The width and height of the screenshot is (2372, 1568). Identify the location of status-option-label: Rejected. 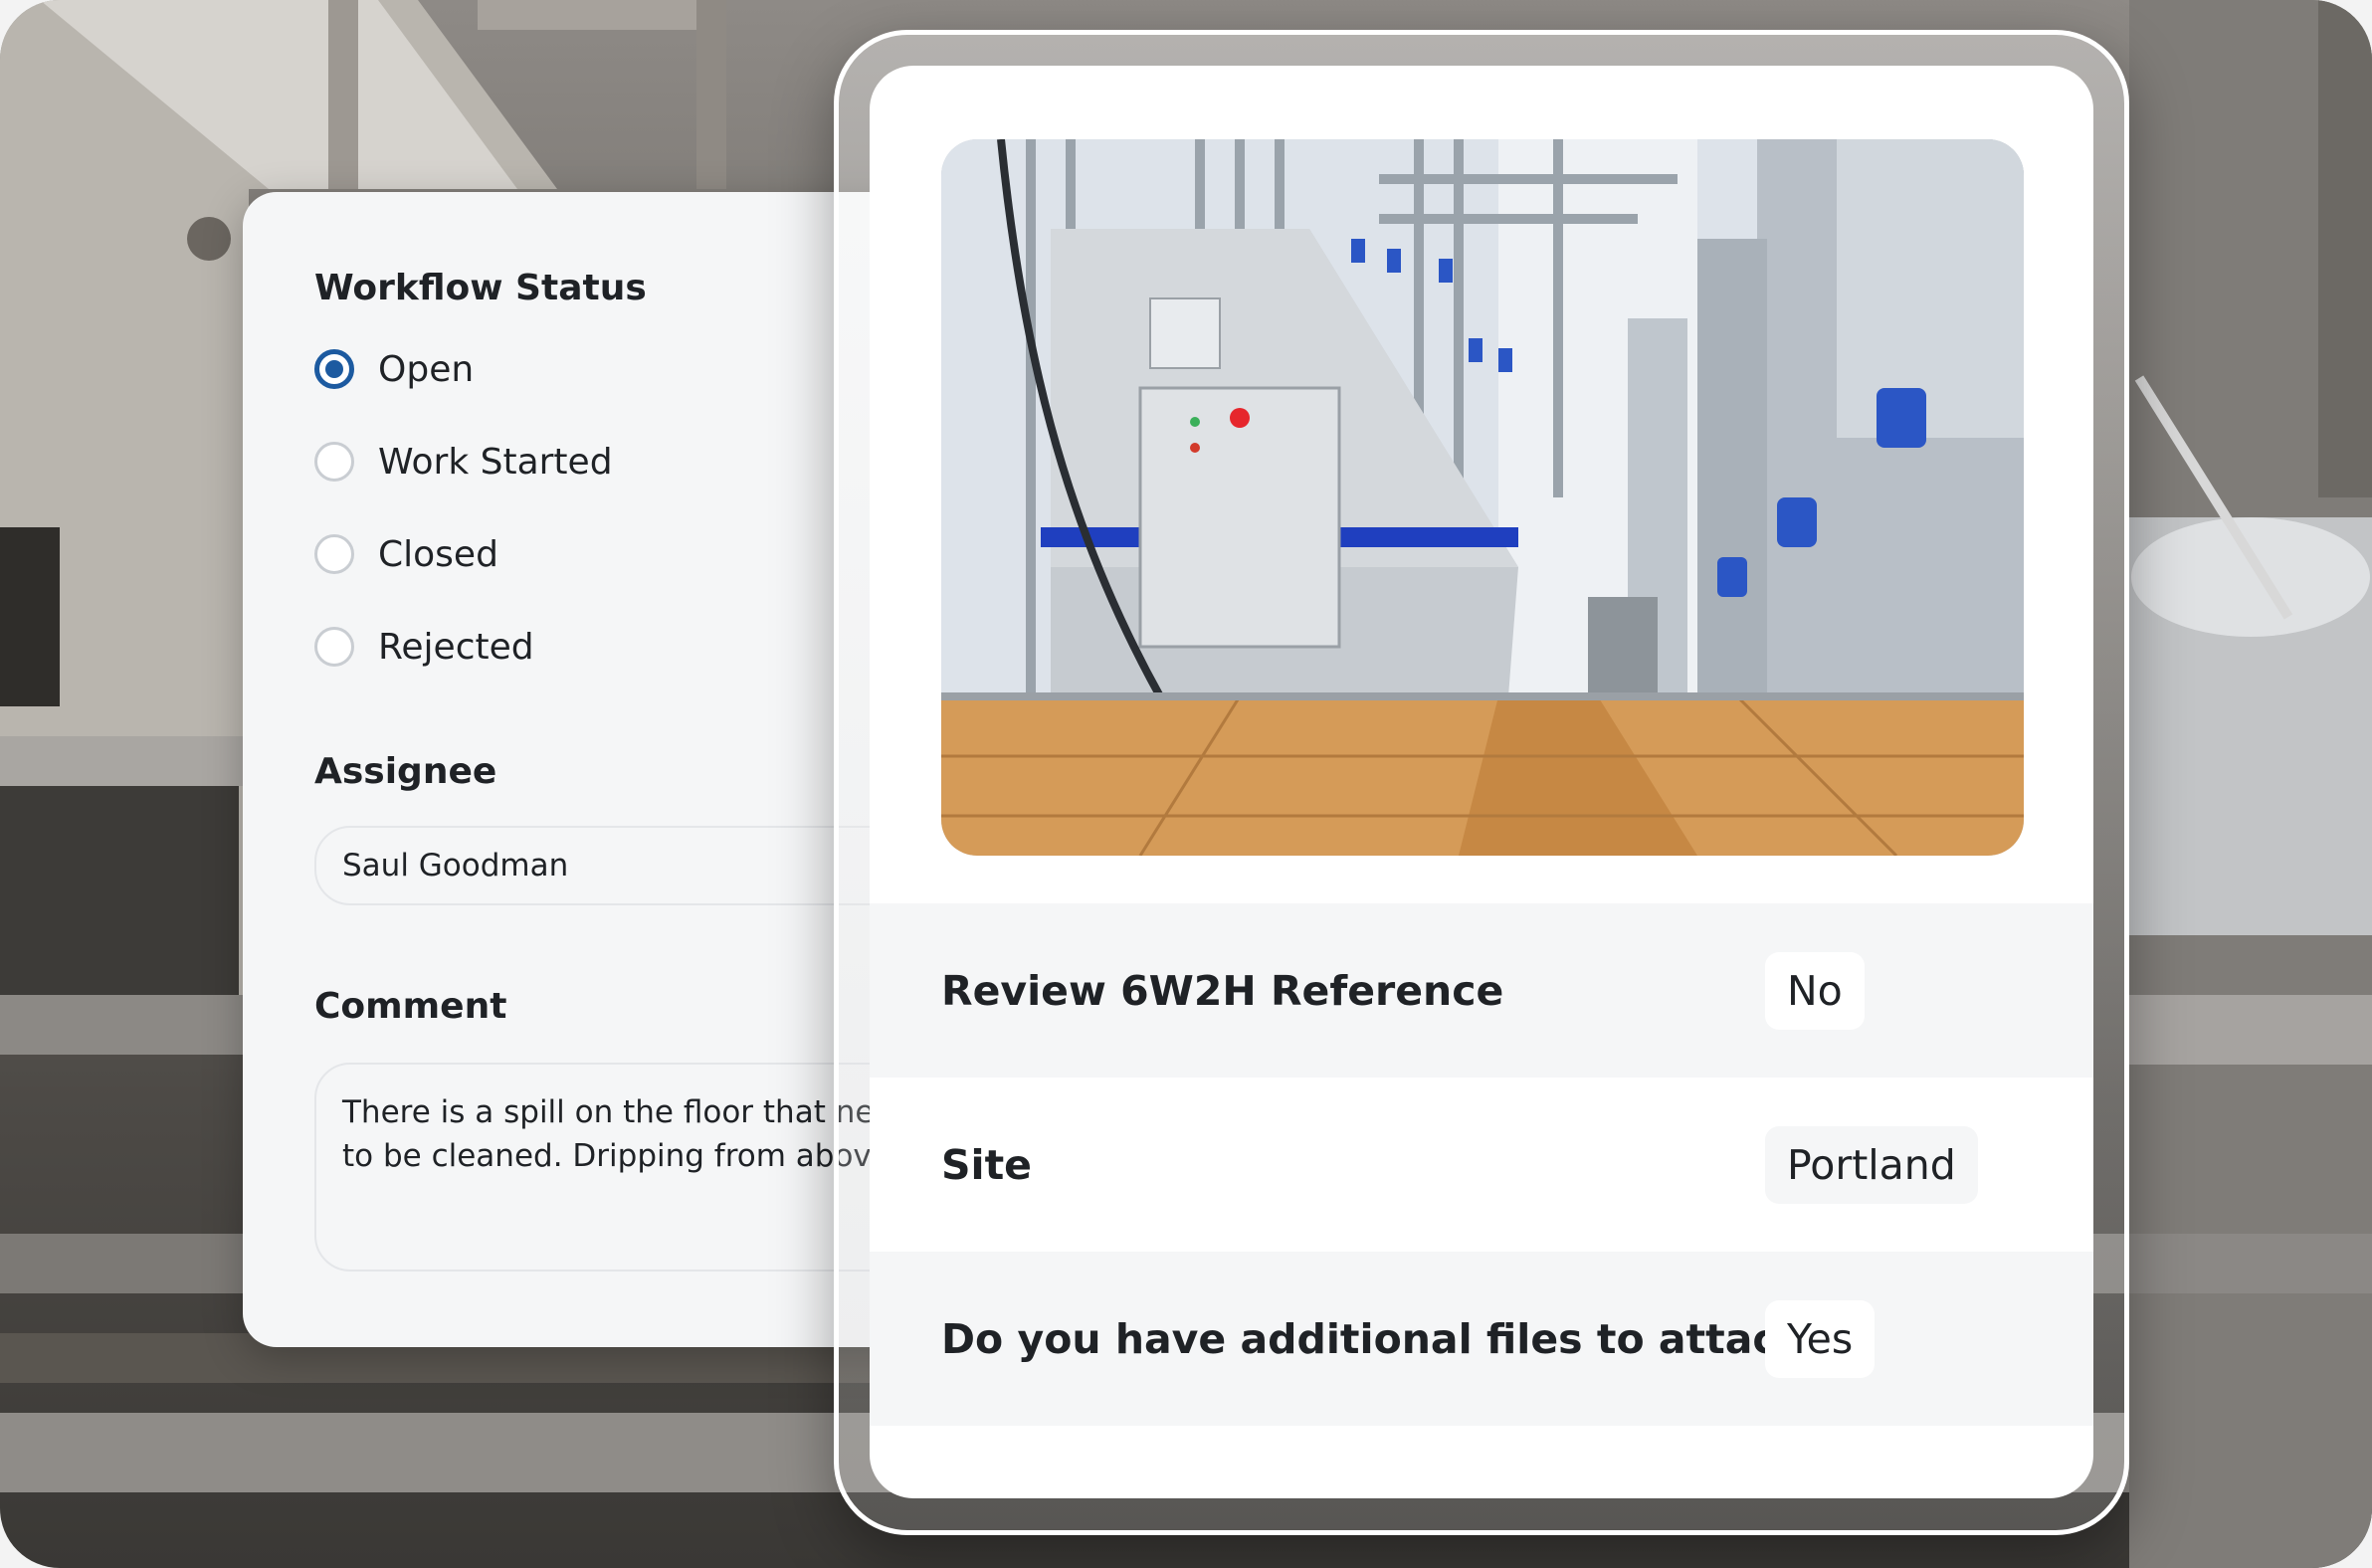
(456, 647).